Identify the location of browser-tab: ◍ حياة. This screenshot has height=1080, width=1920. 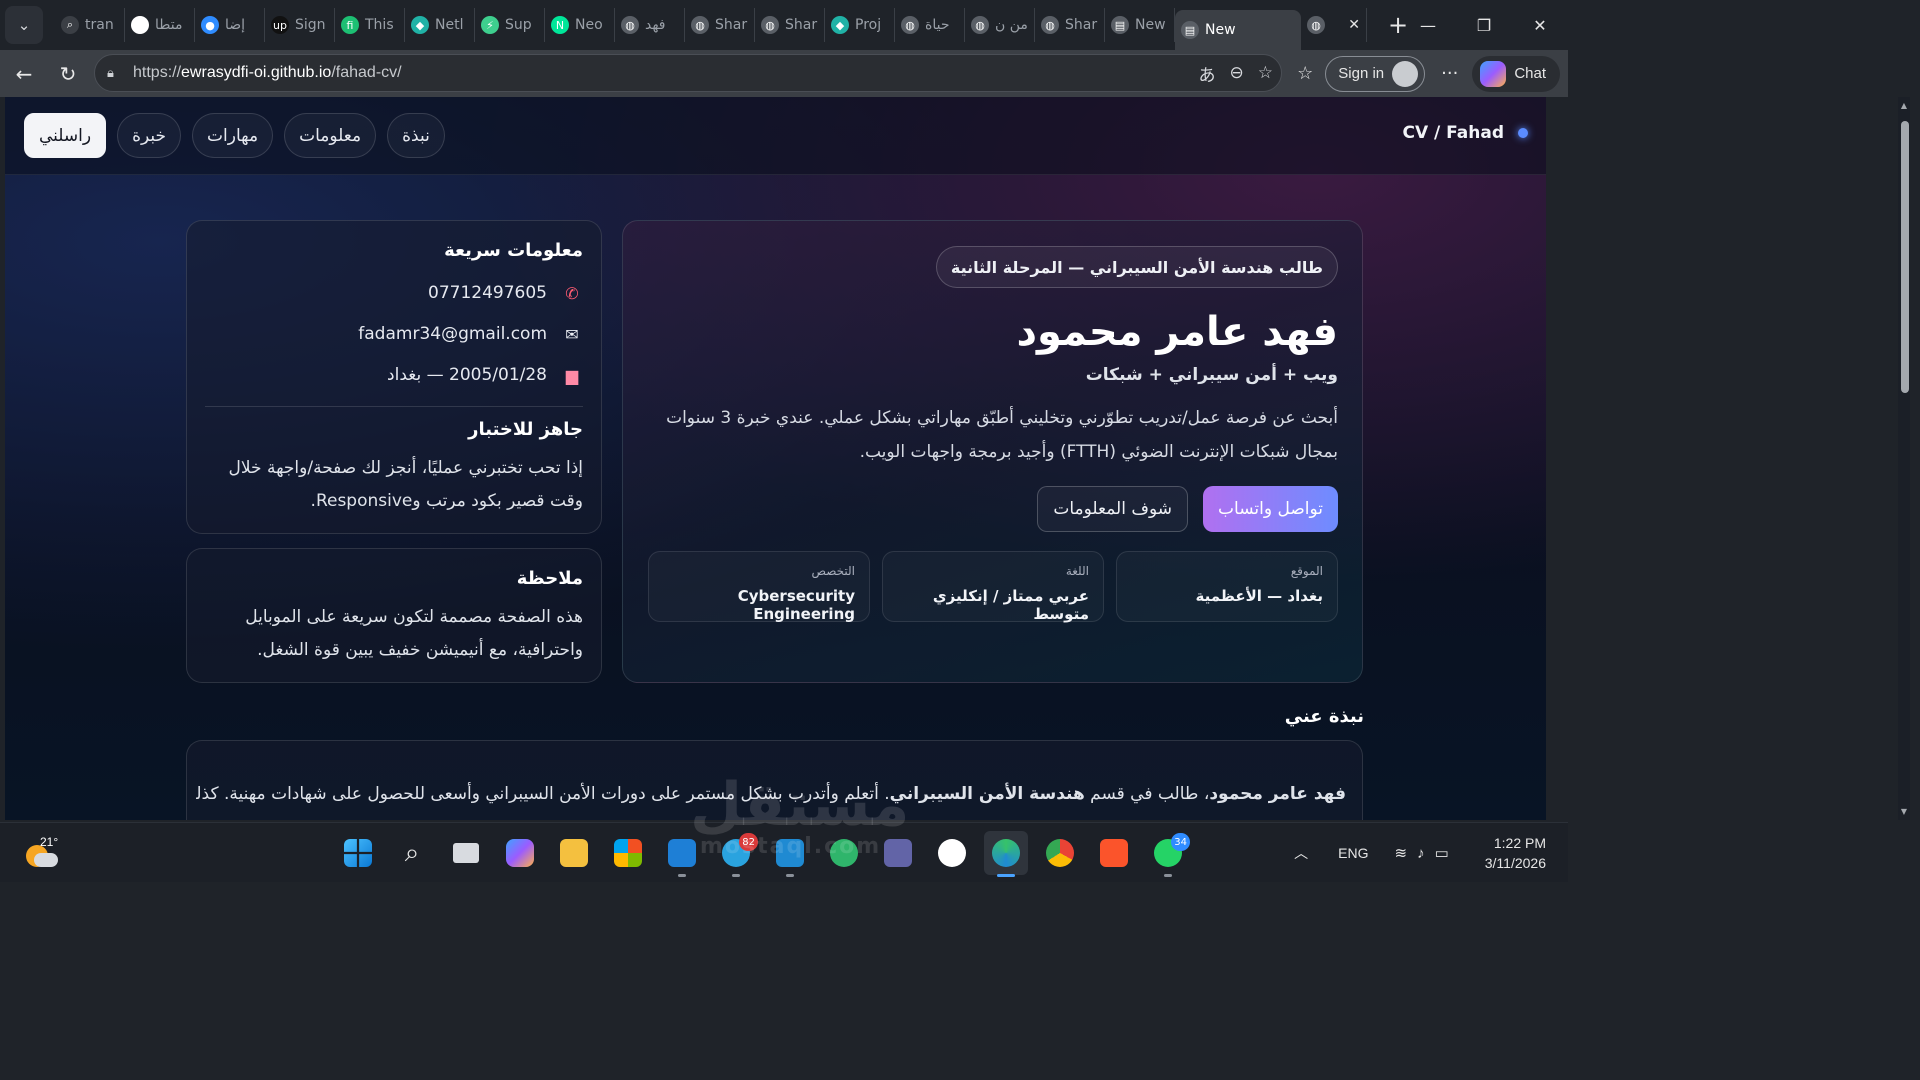
(930, 25).